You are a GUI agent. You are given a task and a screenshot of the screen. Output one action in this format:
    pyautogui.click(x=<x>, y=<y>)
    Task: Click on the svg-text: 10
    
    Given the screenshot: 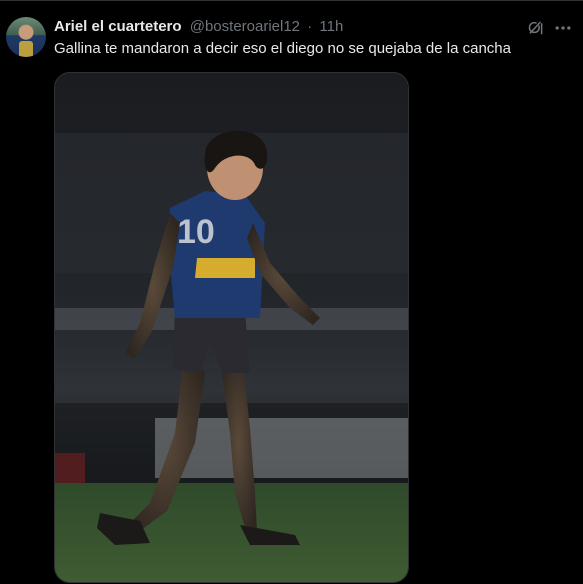 What is the action you would take?
    pyautogui.click(x=196, y=232)
    